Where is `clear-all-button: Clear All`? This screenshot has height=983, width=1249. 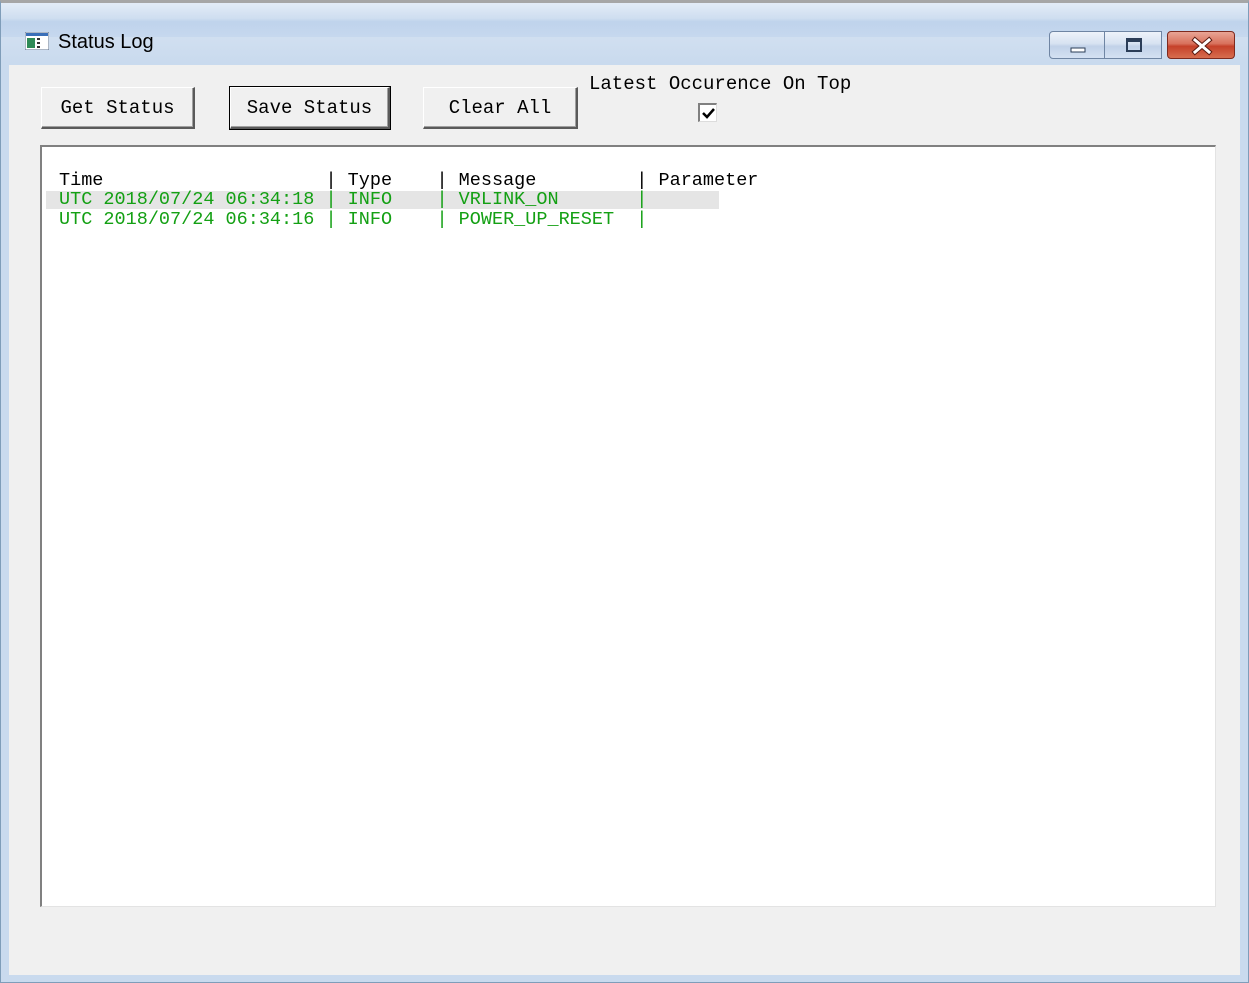
clear-all-button: Clear All is located at coordinates (500, 108).